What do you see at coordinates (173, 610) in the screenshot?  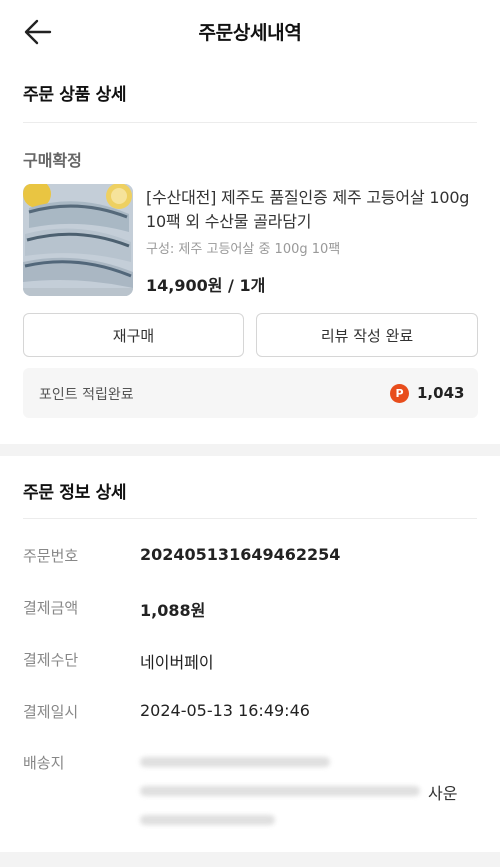 I see `payment-amount-value: 1,088원` at bounding box center [173, 610].